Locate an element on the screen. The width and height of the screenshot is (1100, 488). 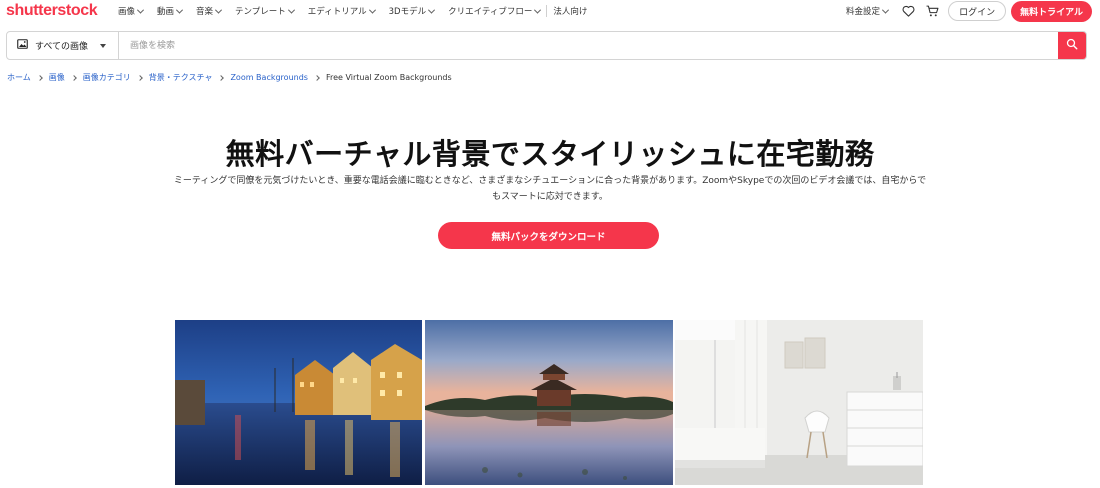
nav-item-templates: テンプレート is located at coordinates (265, 11).